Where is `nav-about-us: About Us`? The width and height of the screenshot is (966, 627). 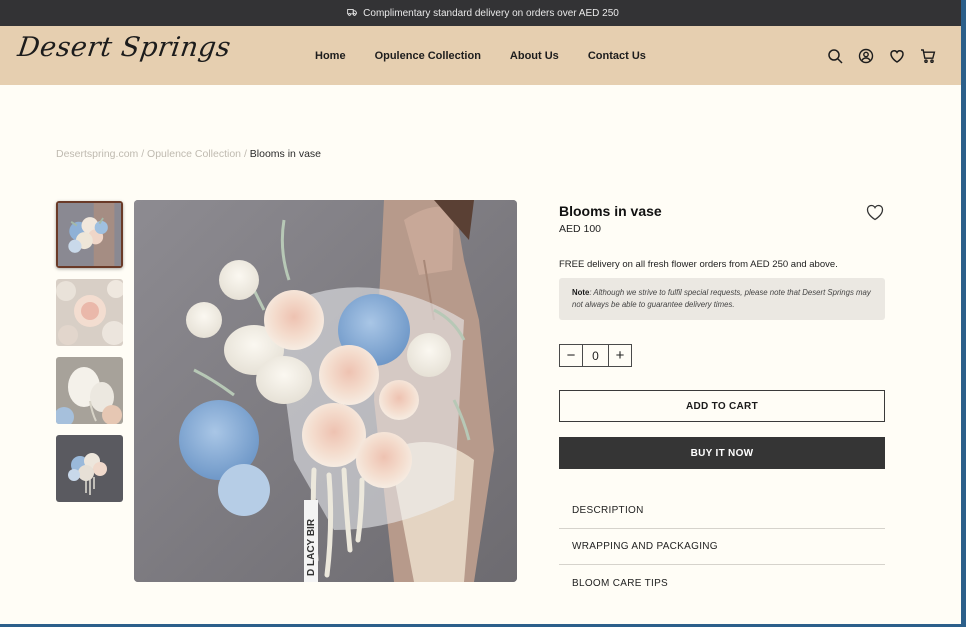
nav-about-us: About Us is located at coordinates (534, 56).